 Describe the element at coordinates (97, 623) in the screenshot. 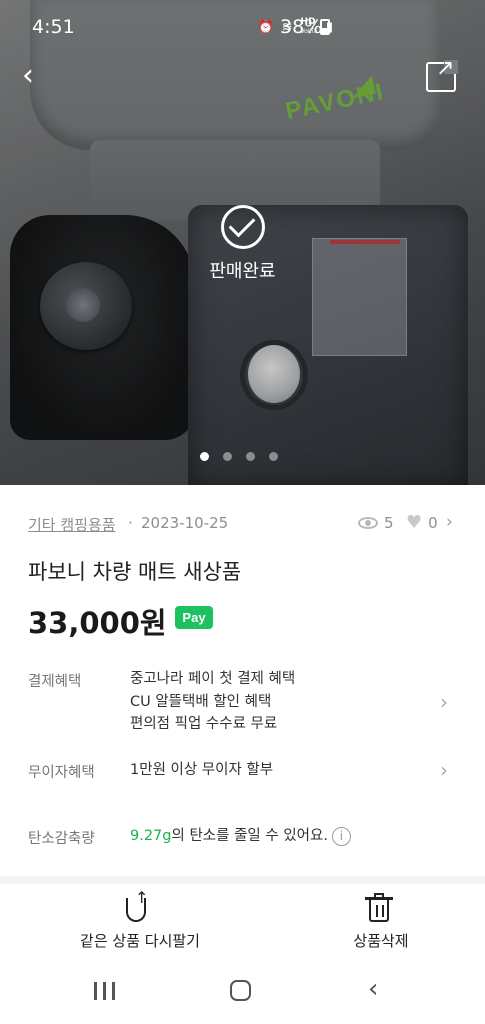

I see `product-price: 33,000원` at that location.